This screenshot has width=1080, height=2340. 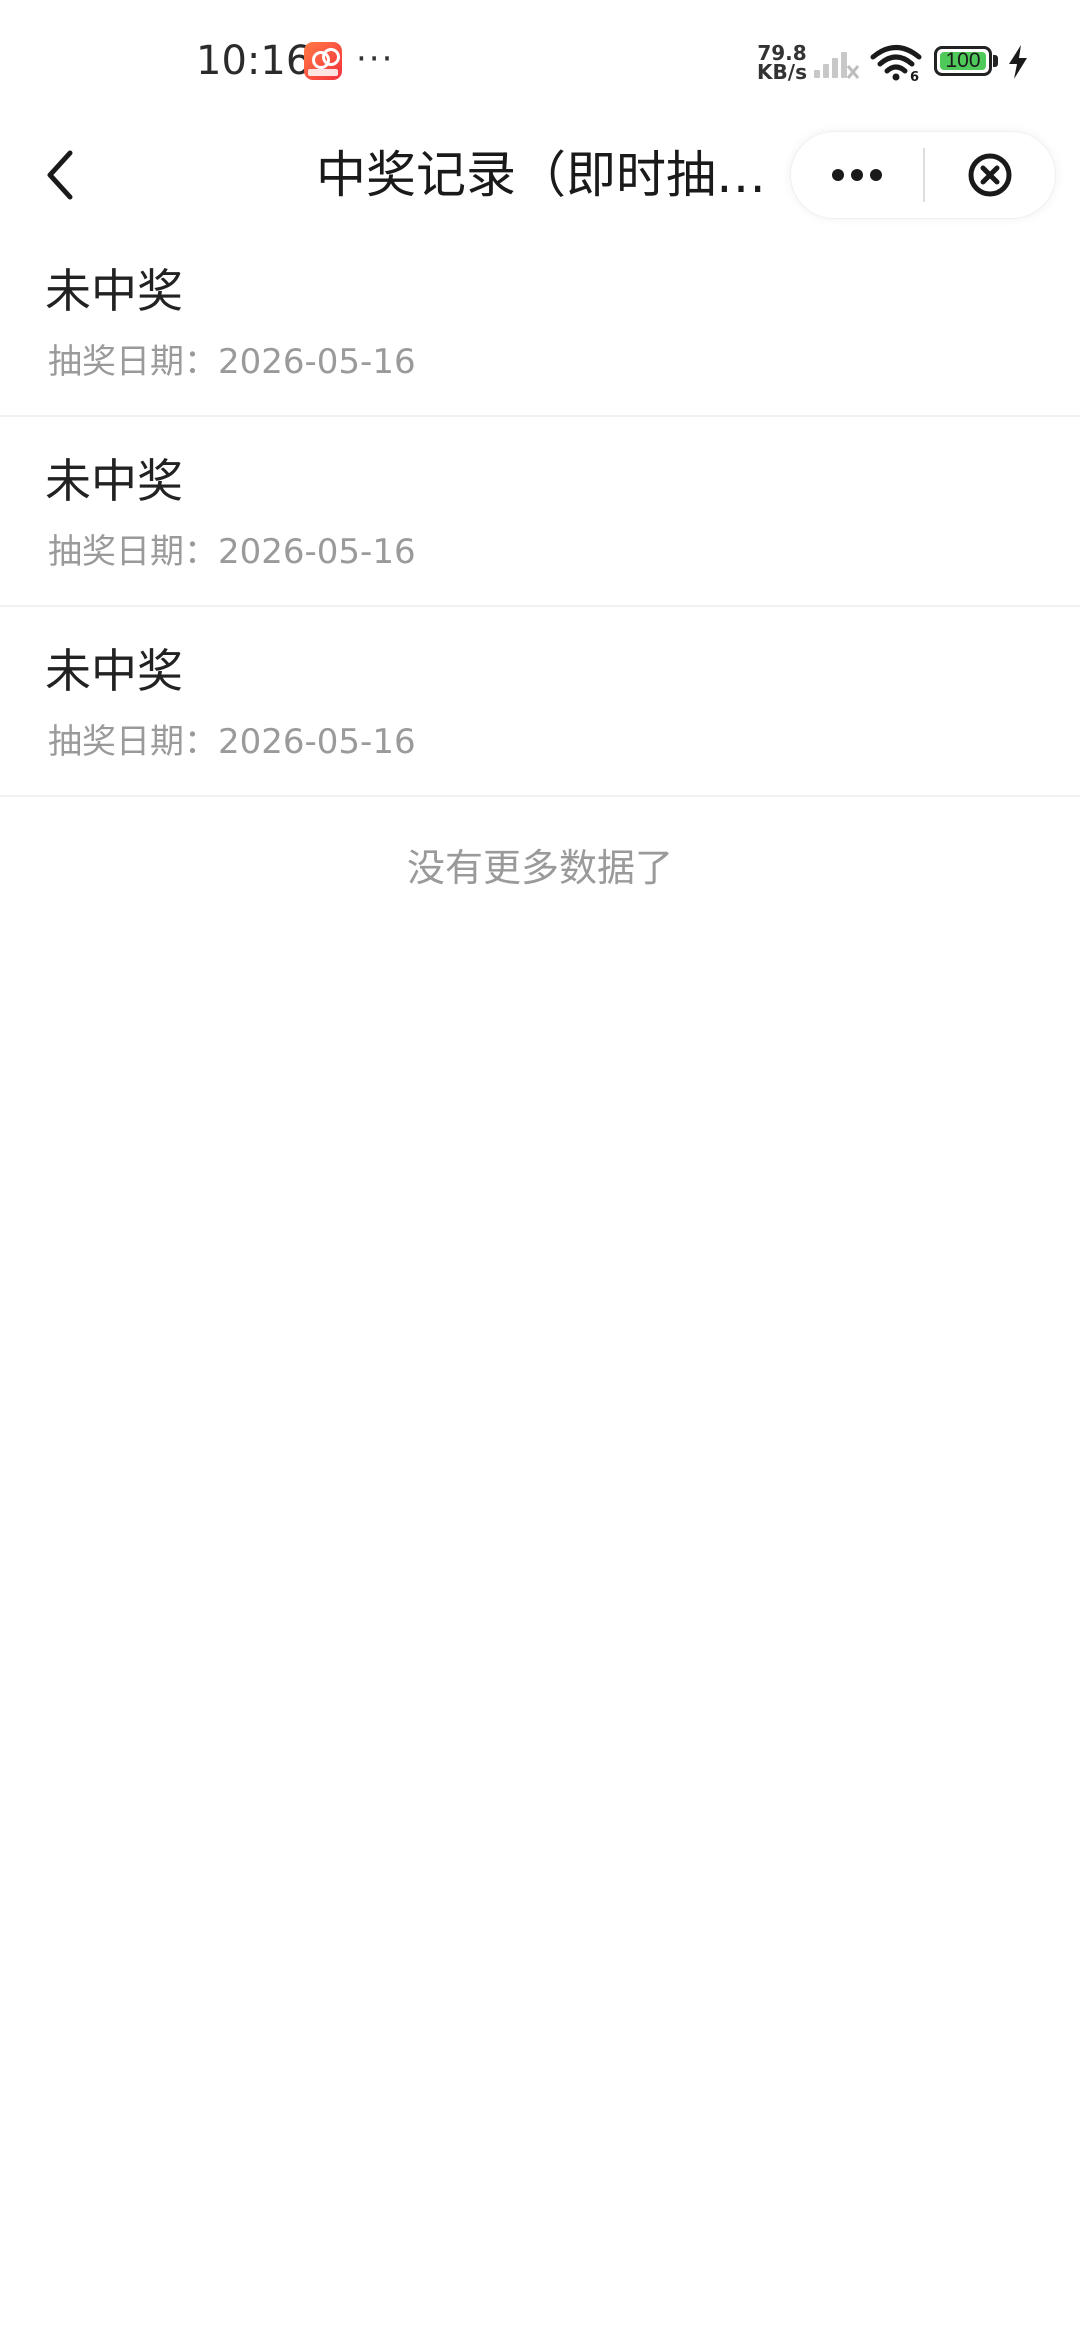 What do you see at coordinates (782, 72) in the screenshot?
I see `network-speed-unit: KB/s` at bounding box center [782, 72].